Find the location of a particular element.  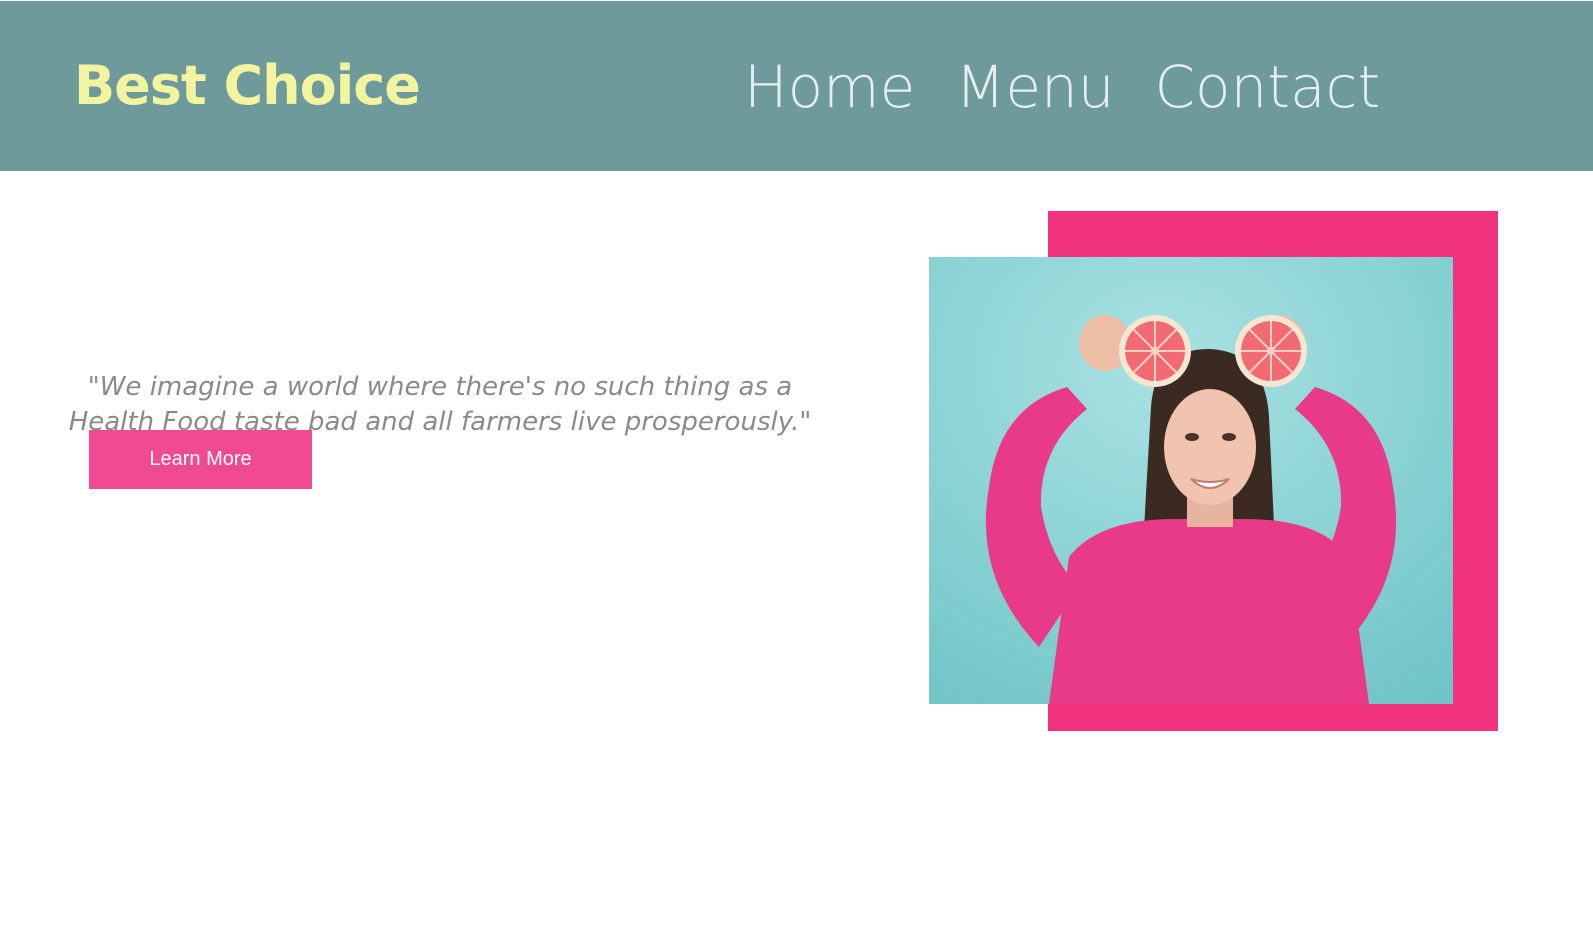

main-nav: Home Menu Contact is located at coordinates (1062, 87).